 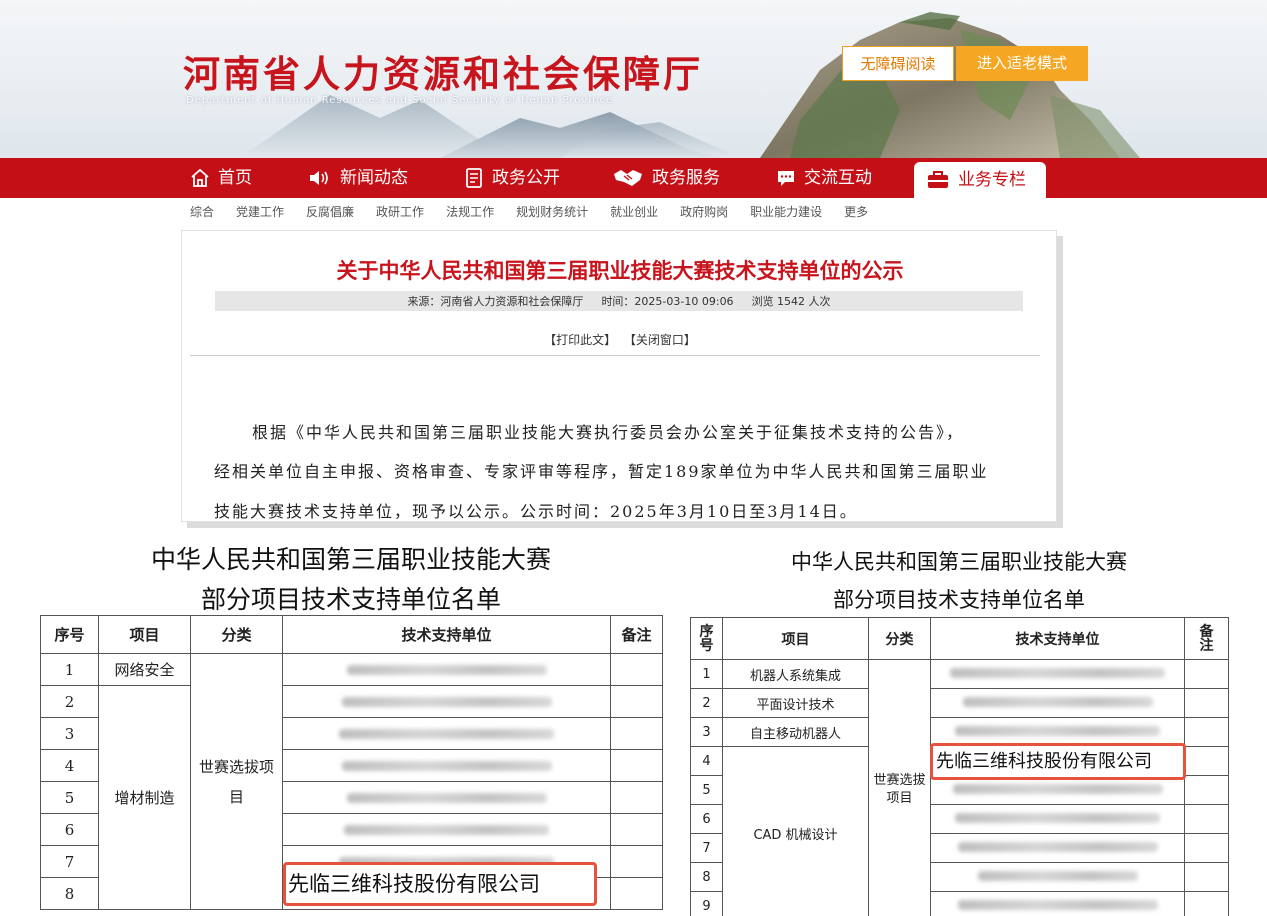 I want to click on row-category: 世赛选拔项目, so click(x=236, y=781).